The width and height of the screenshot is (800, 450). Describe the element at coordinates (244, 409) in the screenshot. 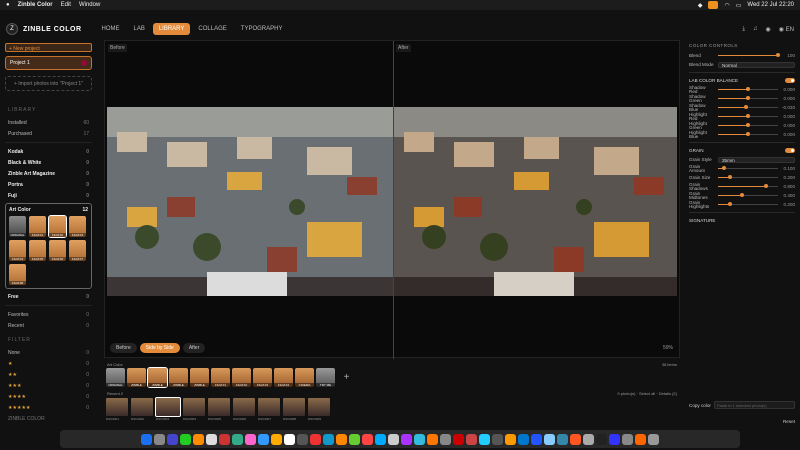

I see `photo-thumb: DSC0006` at that location.